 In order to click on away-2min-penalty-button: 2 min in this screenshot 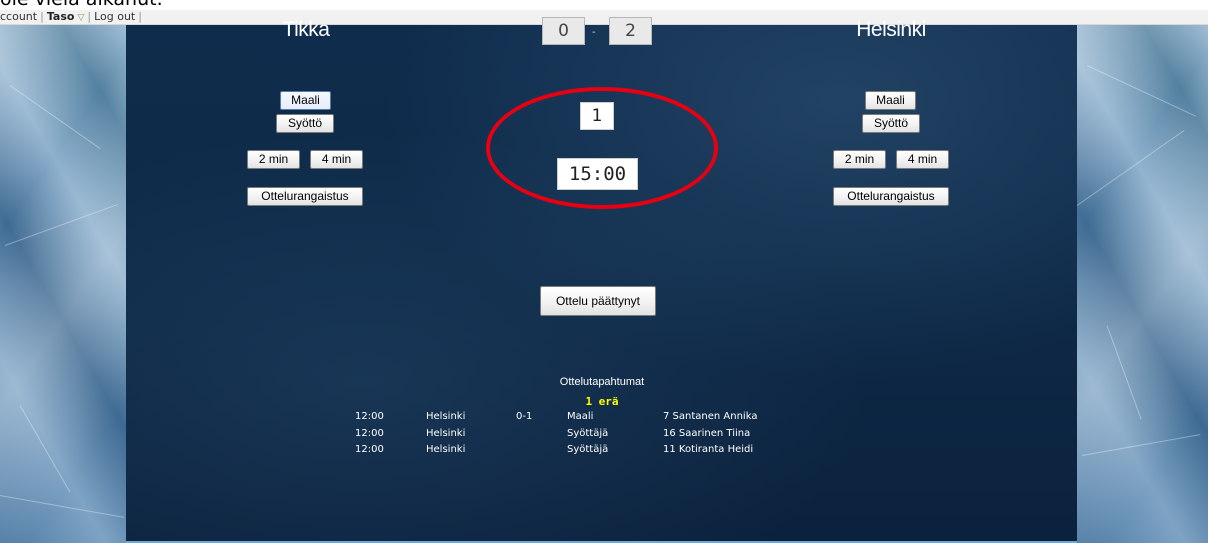, I will do `click(859, 159)`.